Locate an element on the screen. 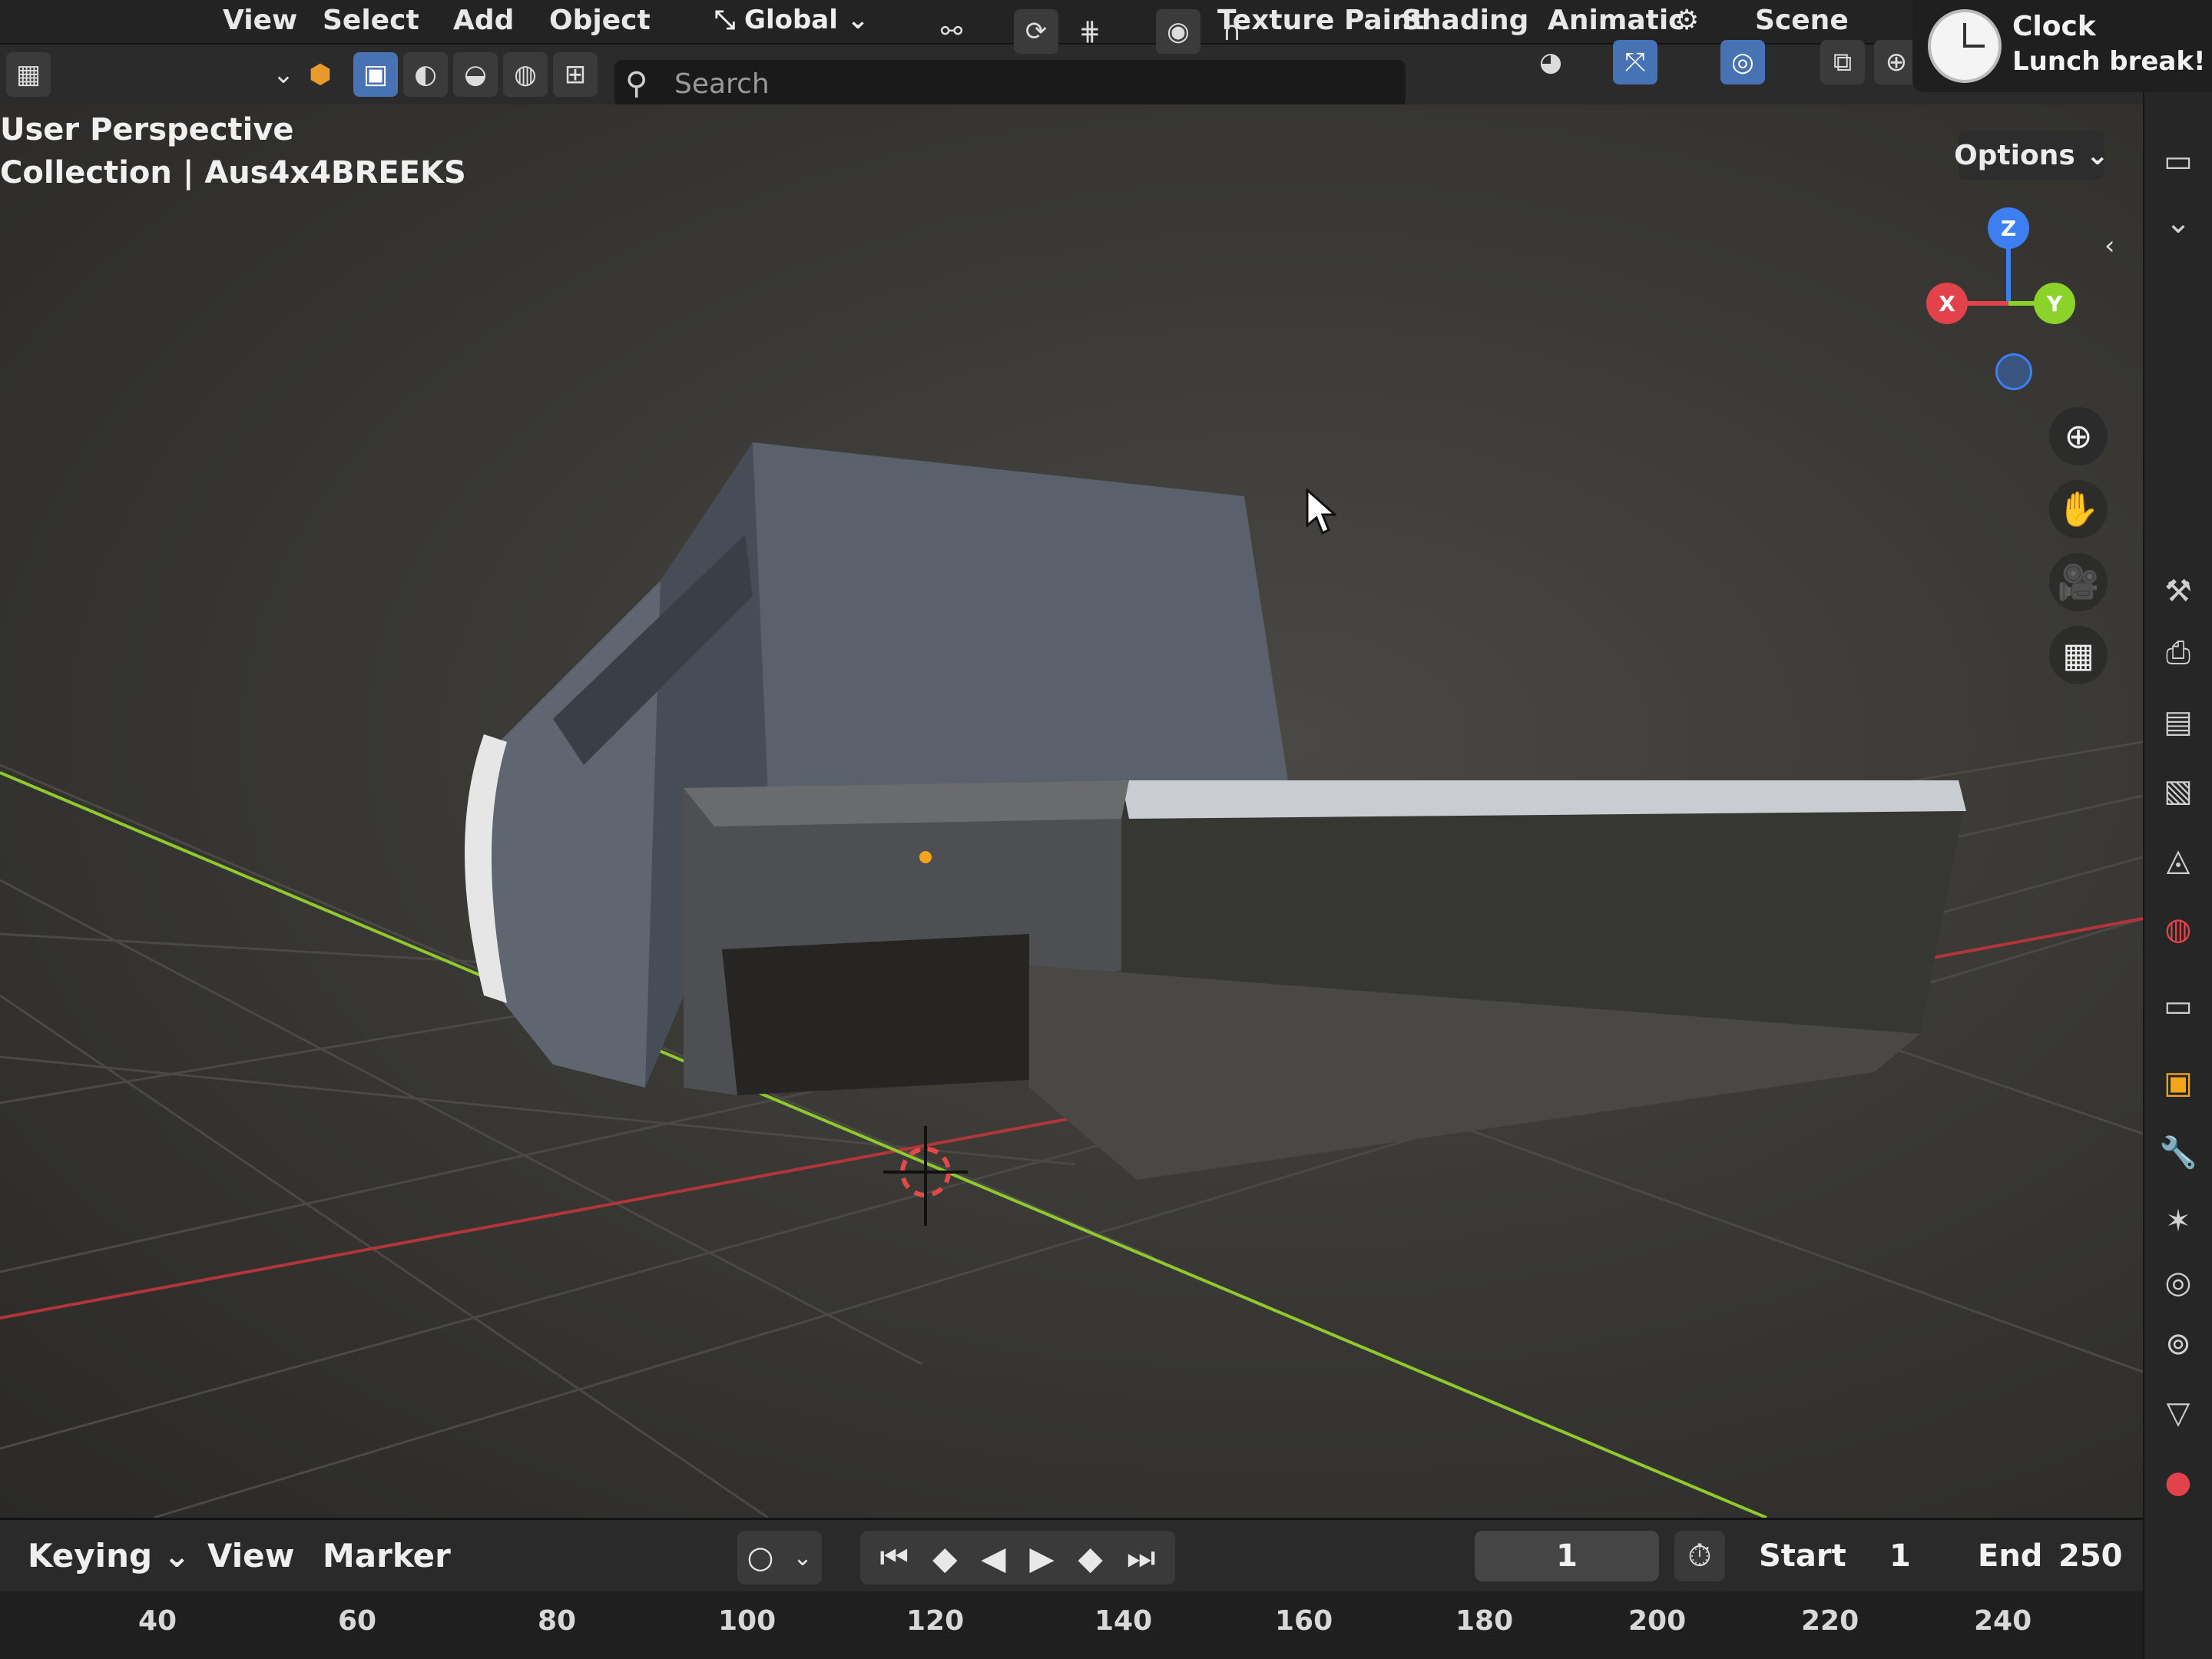 This screenshot has width=2212, height=1659. clock-title: Clock is located at coordinates (2054, 27).